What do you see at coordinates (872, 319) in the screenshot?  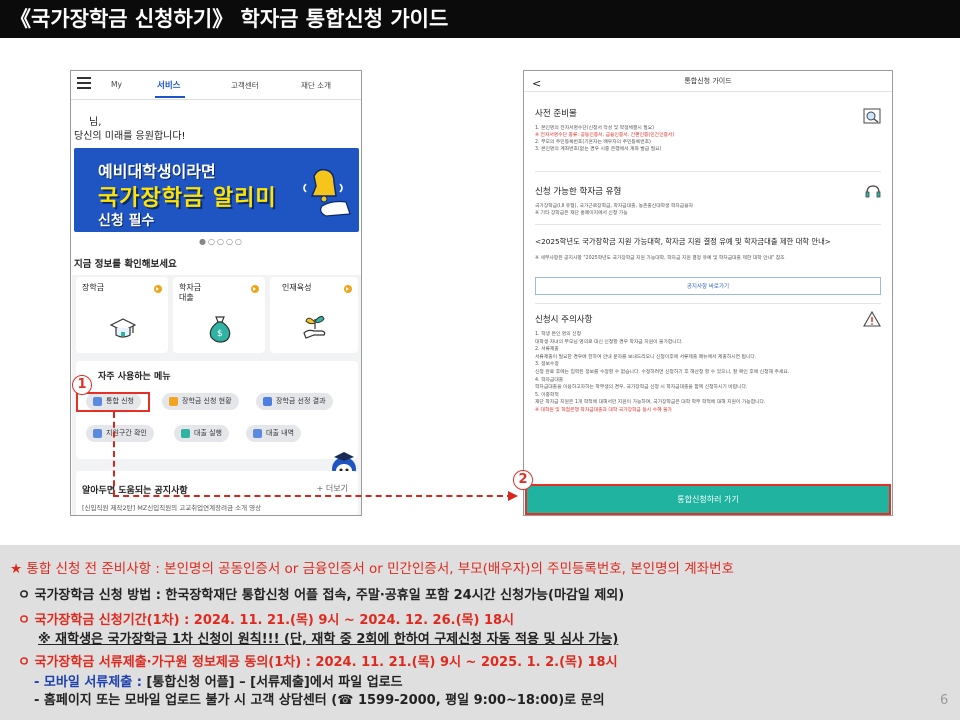 I see `warning-icon` at bounding box center [872, 319].